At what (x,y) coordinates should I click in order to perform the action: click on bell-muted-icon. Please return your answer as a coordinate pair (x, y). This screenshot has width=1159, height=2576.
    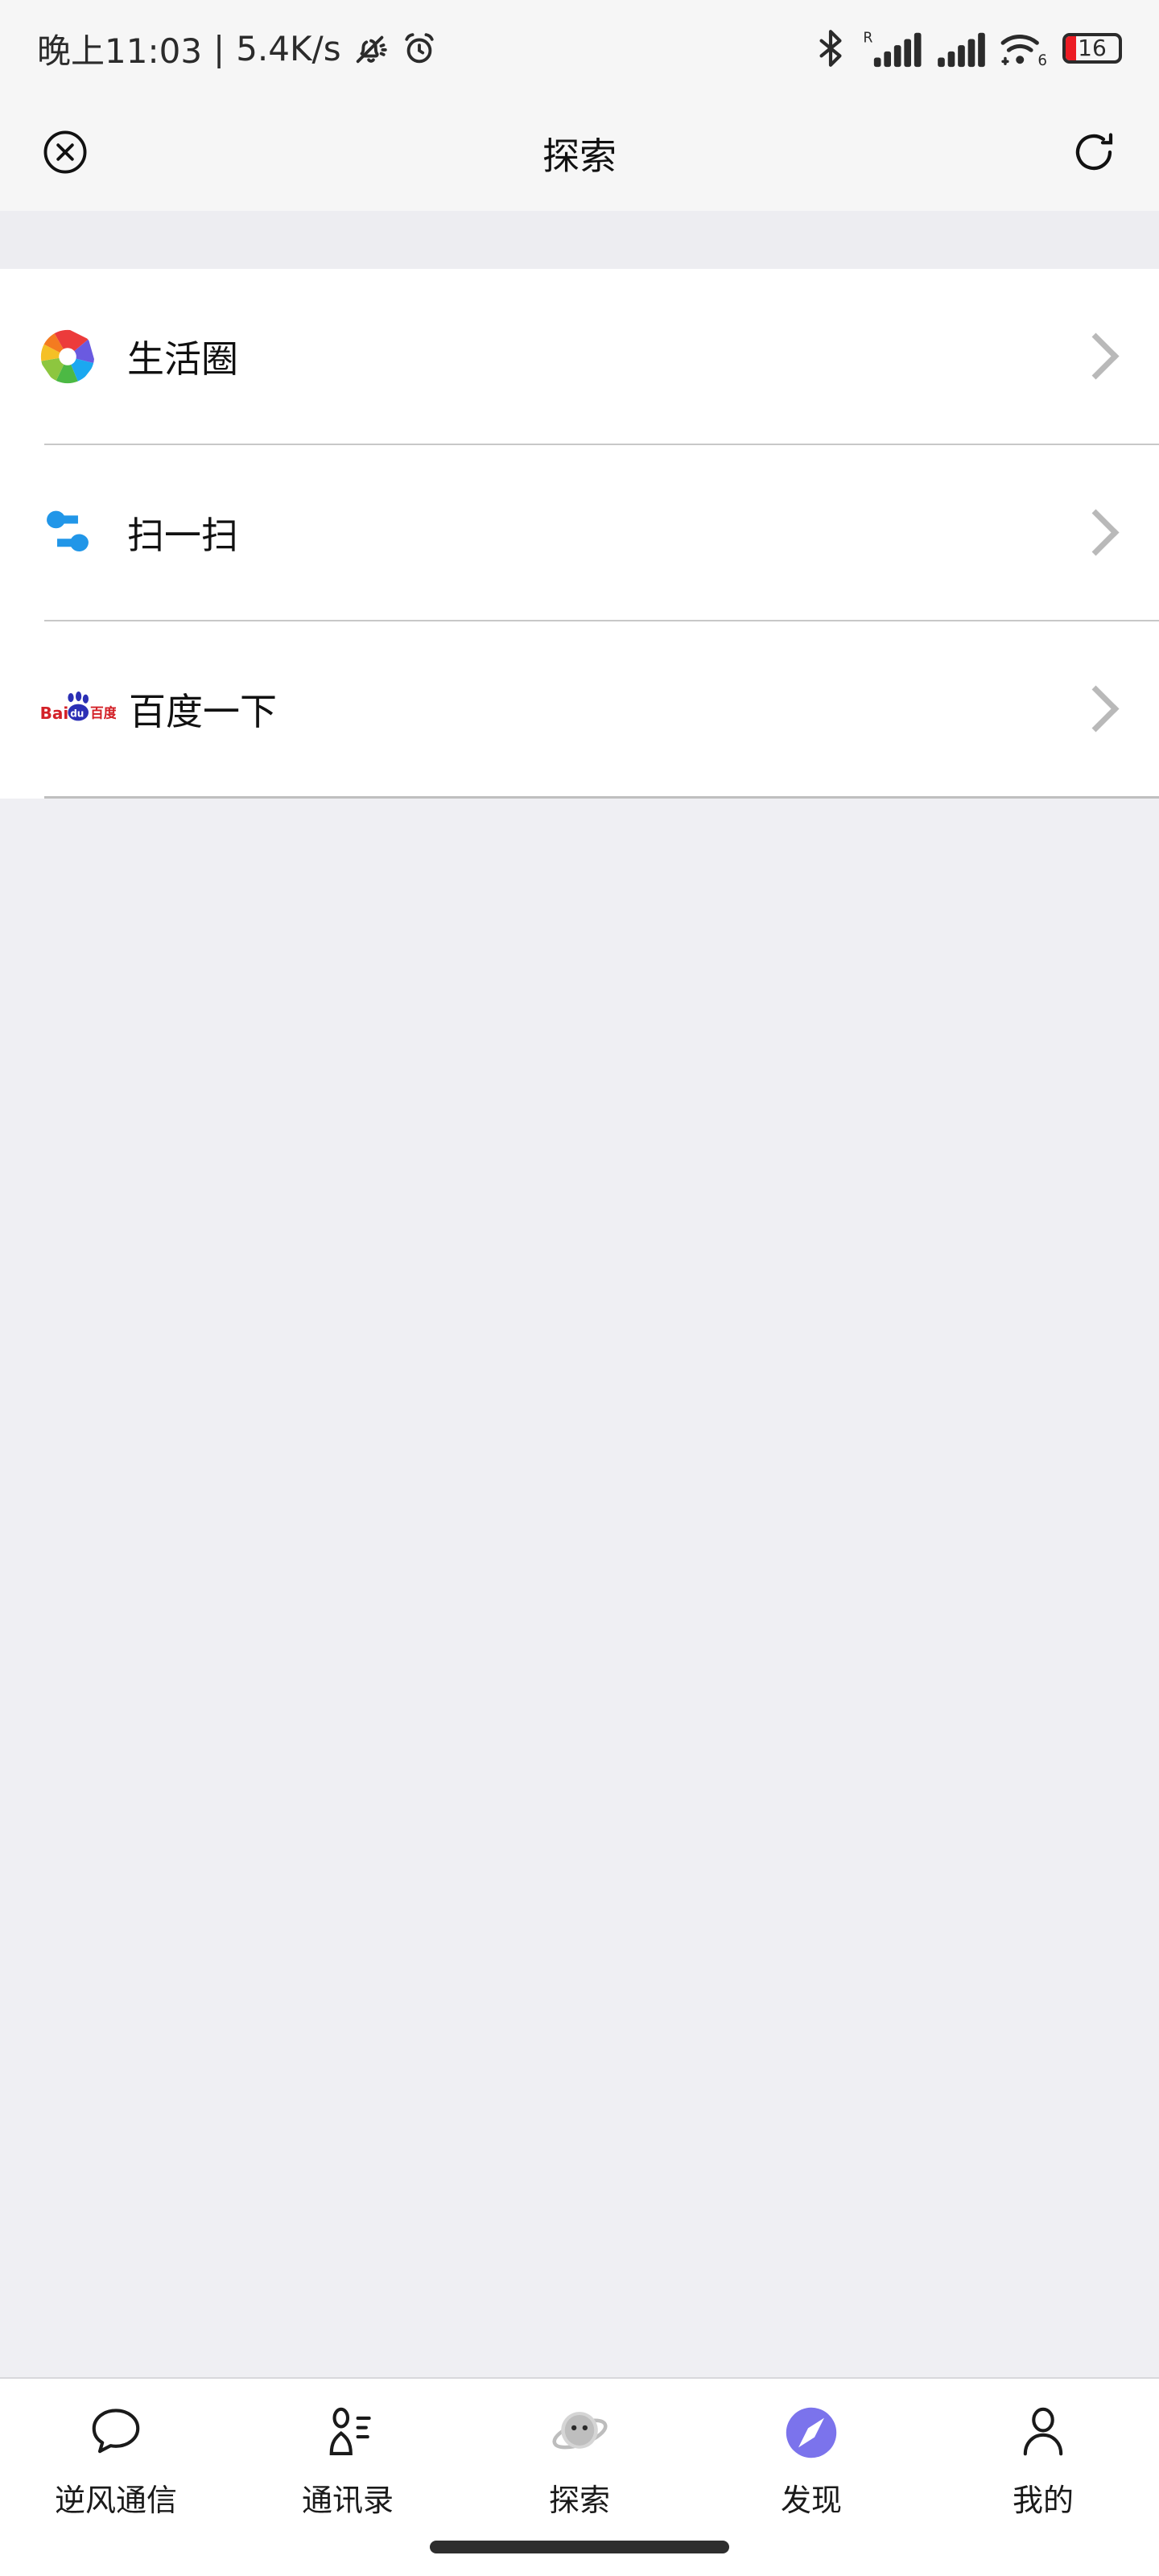
    Looking at the image, I should click on (371, 48).